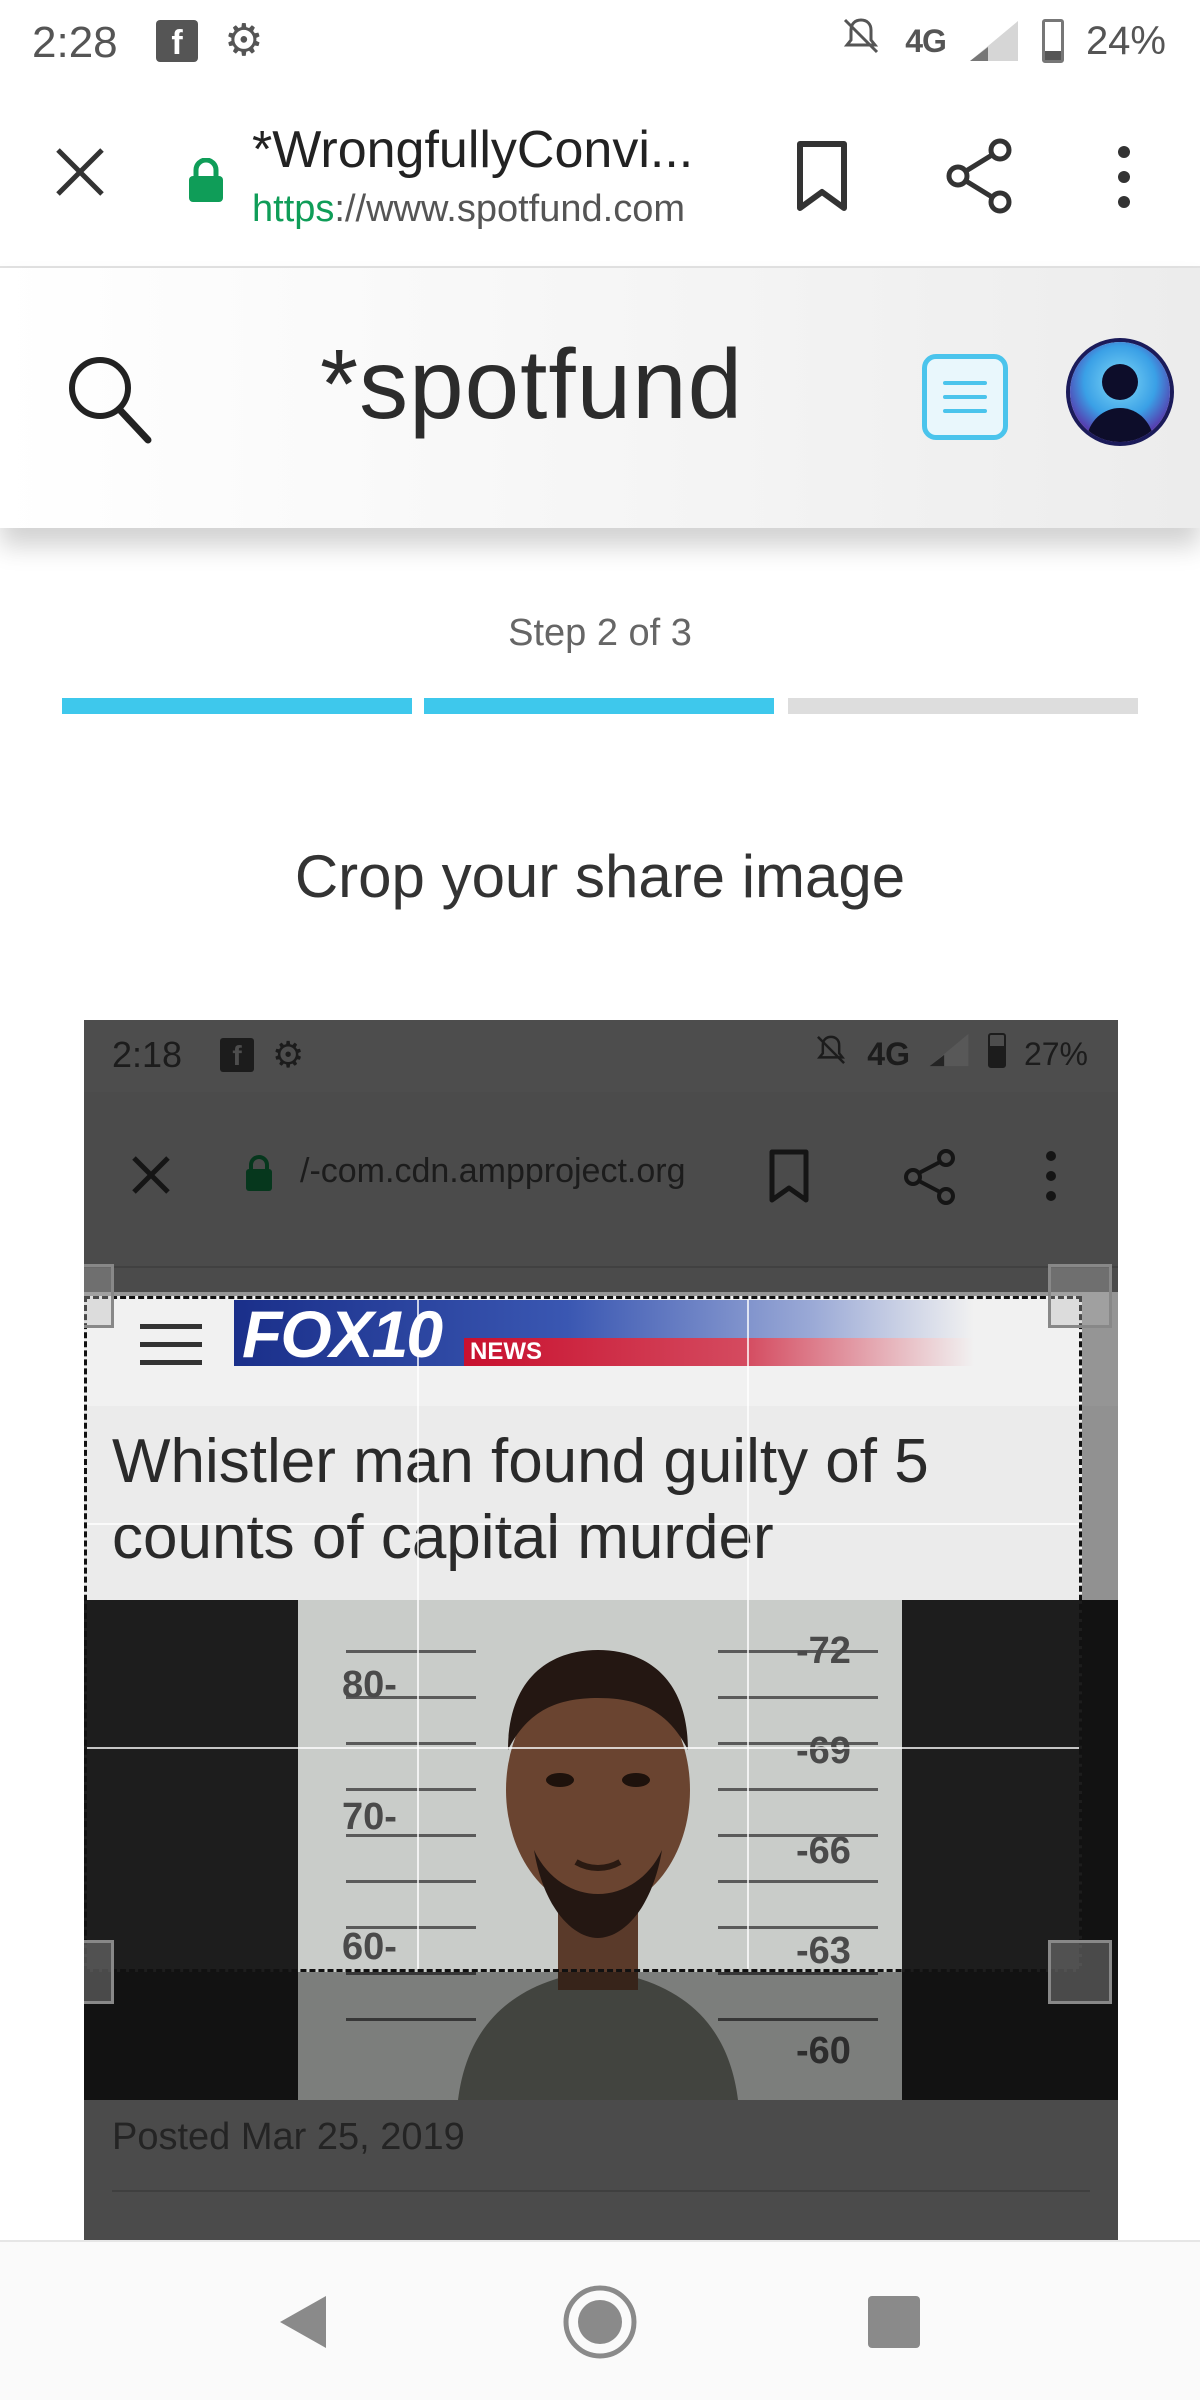  I want to click on user-avatar, so click(1120, 392).